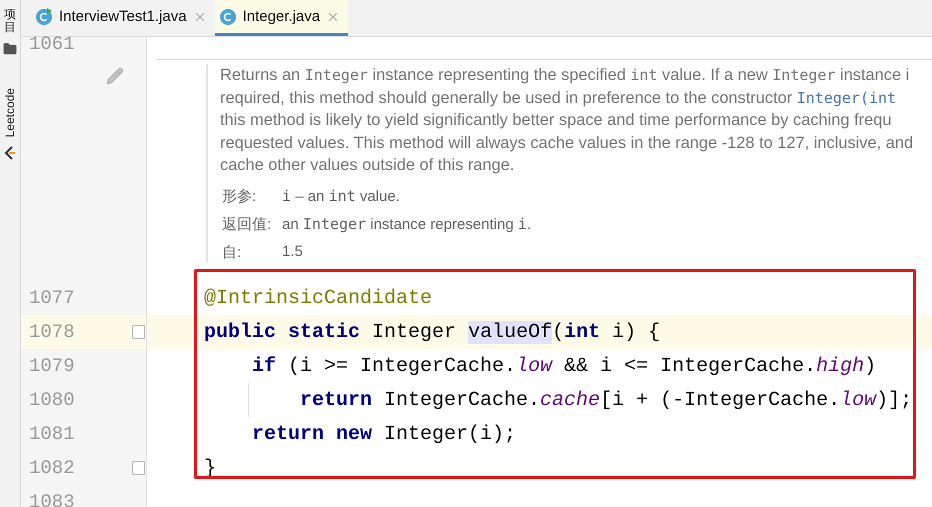 Image resolution: width=932 pixels, height=507 pixels. Describe the element at coordinates (10, 21) in the screenshot. I see `project-label: 项目` at that location.